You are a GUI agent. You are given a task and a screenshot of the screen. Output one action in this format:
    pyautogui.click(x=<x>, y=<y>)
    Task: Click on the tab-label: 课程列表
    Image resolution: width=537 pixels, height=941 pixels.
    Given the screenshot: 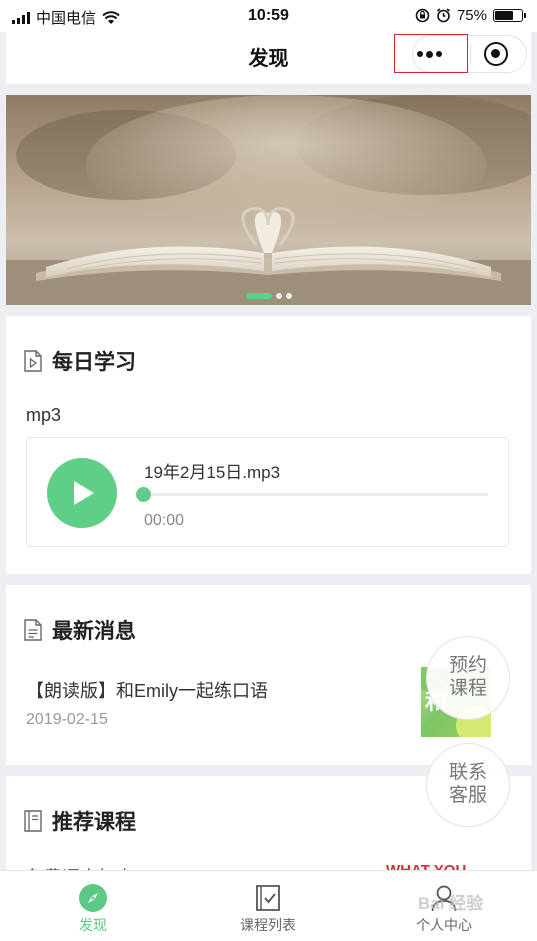 What is the action you would take?
    pyautogui.click(x=268, y=925)
    